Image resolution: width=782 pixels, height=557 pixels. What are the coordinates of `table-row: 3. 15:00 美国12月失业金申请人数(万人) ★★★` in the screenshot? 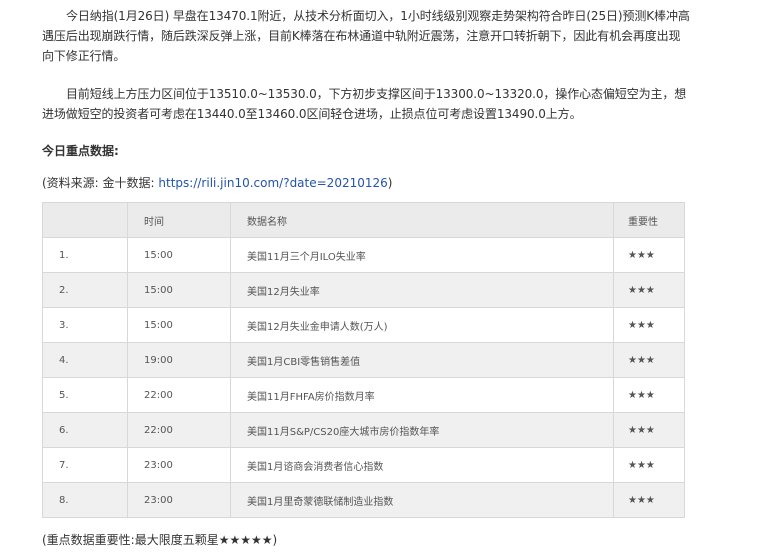 It's located at (363, 325).